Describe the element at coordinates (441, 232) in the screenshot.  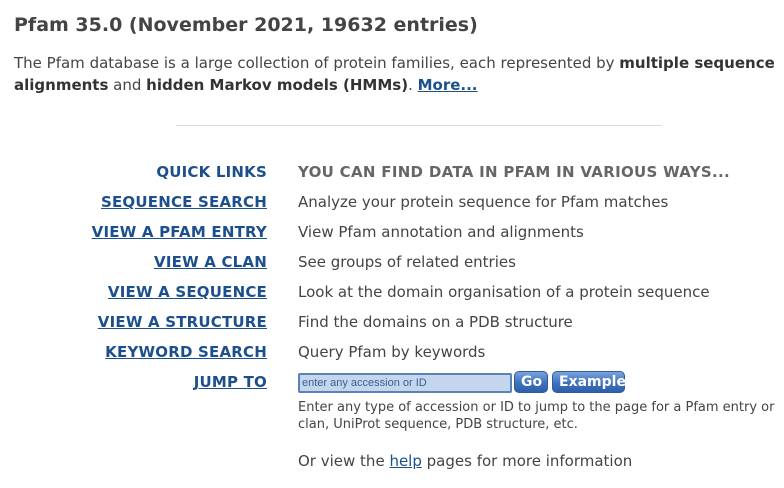
I see `view-pfam-entry-desc: View Pfam annotation and alignments` at that location.